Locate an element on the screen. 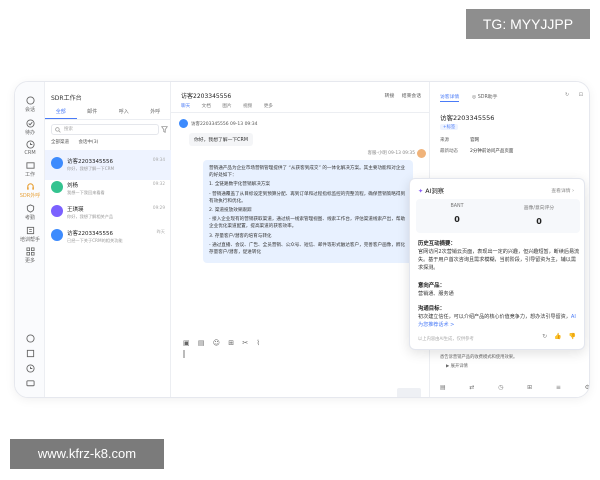 Image resolution: width=600 pixels, height=480 pixels. tab-video: 视频 is located at coordinates (247, 106).